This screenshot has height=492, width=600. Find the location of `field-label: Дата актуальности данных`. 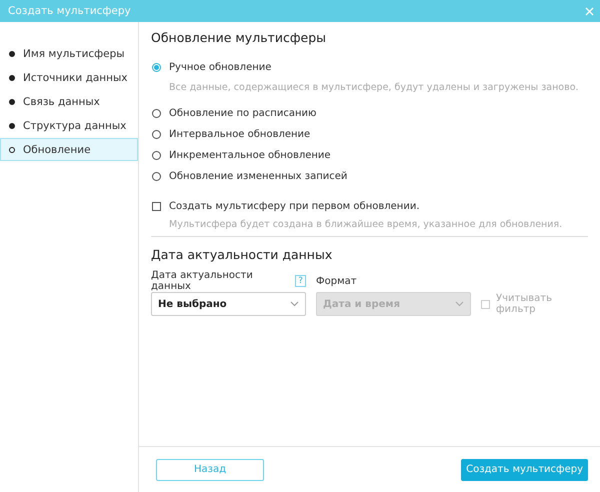

field-label: Дата актуальности данных is located at coordinates (202, 281).